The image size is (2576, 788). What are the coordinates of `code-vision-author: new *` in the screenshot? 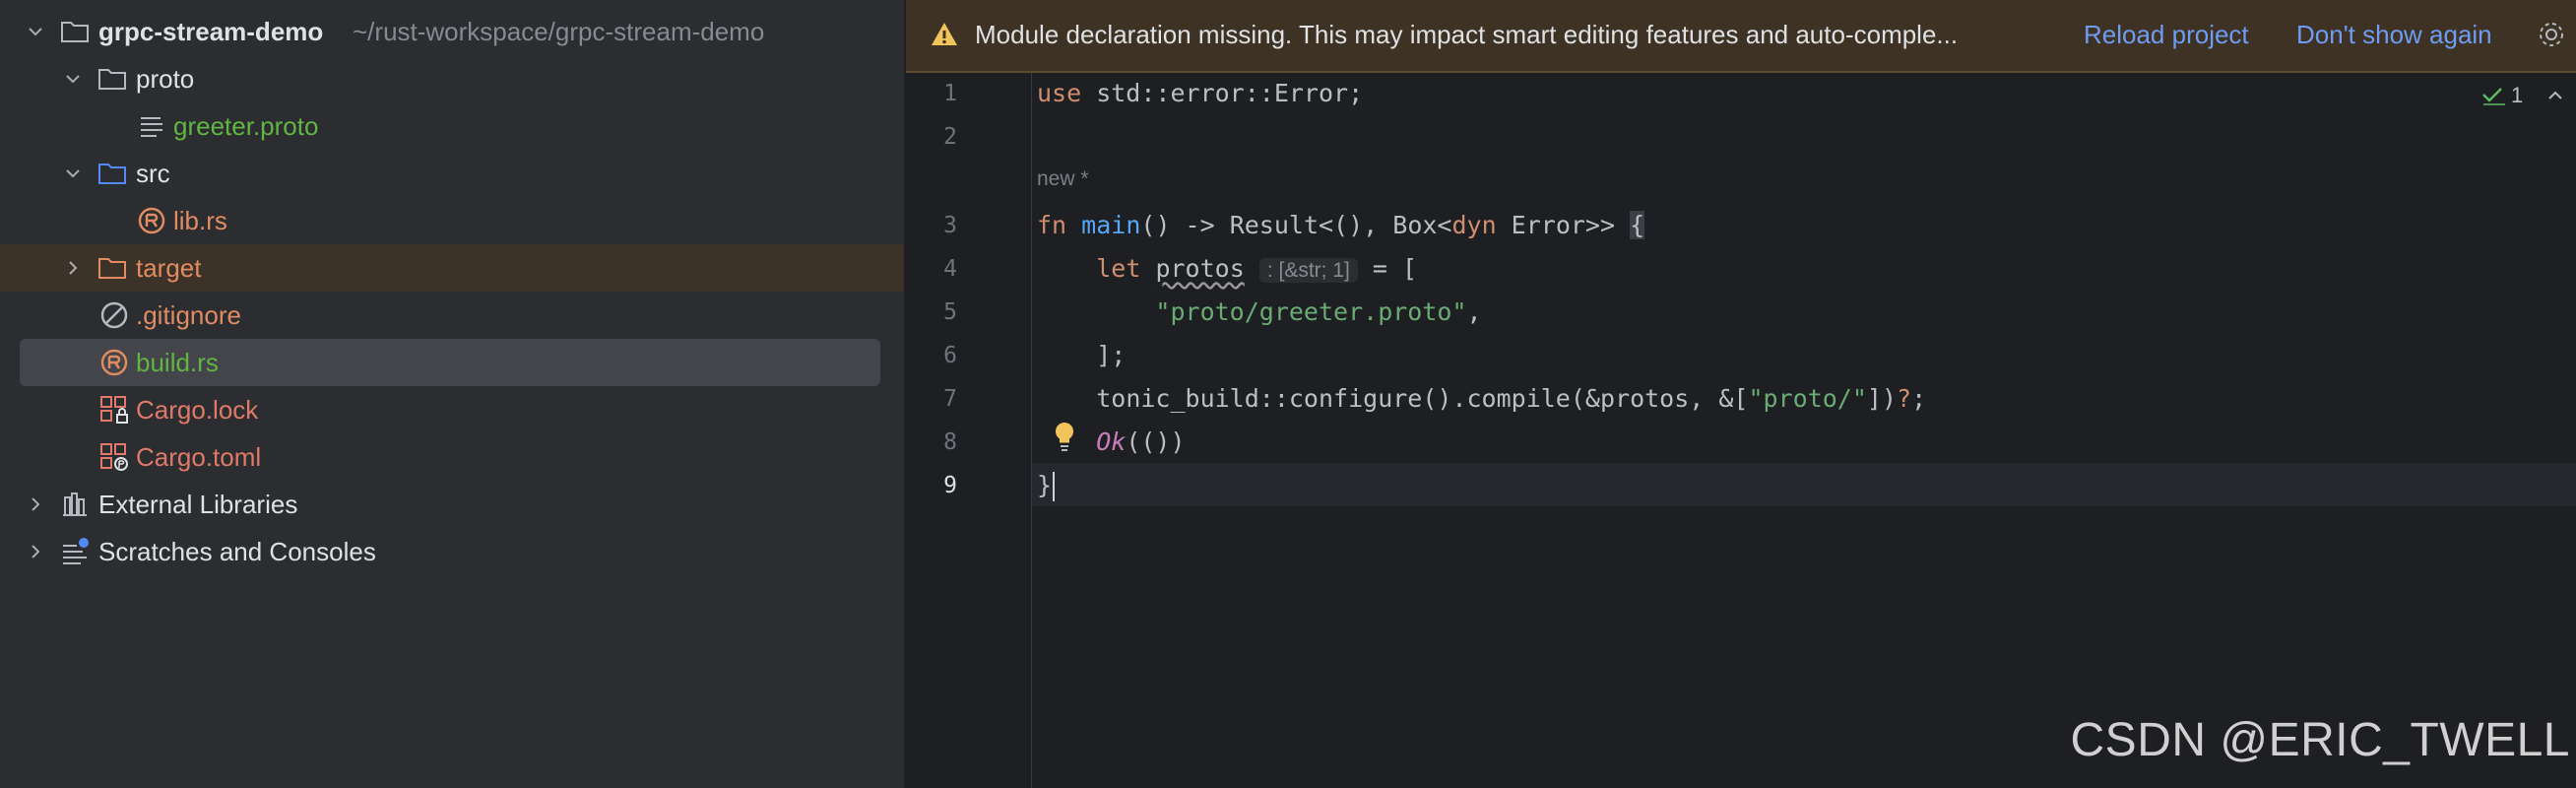 It's located at (1063, 179).